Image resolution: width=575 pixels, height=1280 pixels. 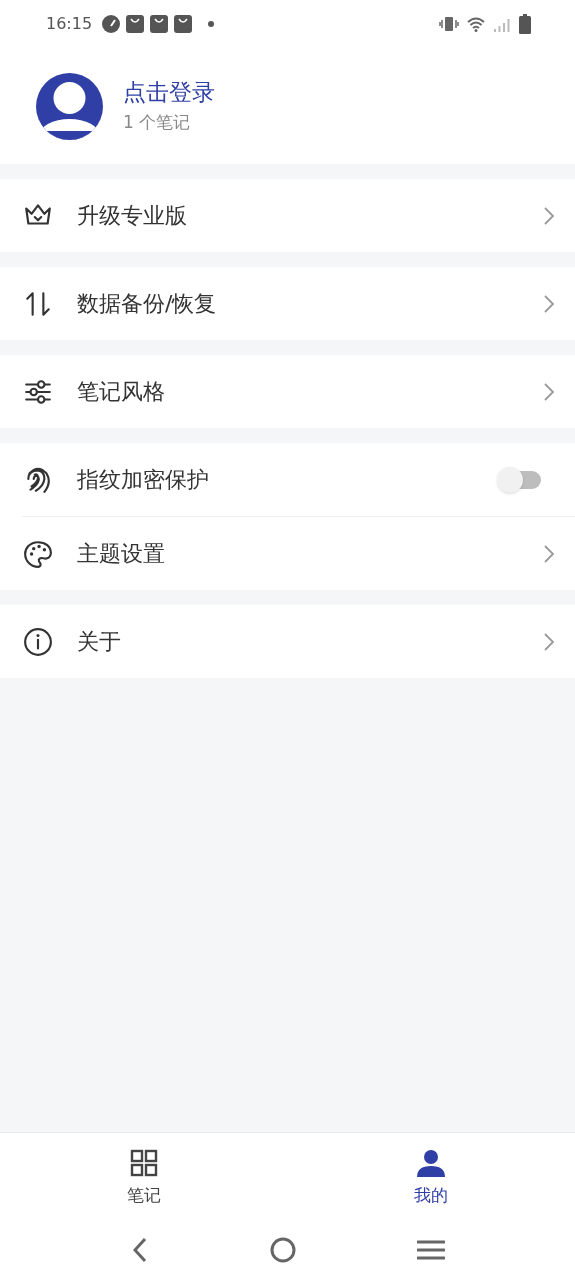 I want to click on info-icon, so click(x=38, y=641).